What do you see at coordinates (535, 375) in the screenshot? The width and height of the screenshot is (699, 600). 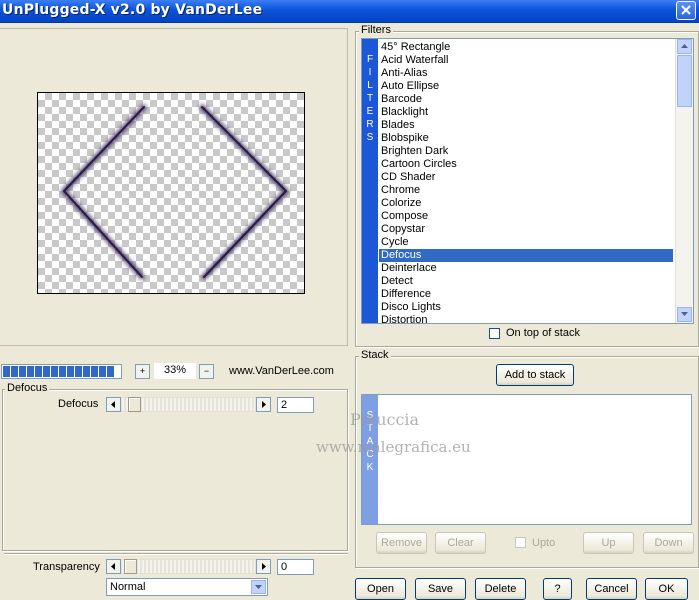 I see `add-to-stack-button: Add to stack` at bounding box center [535, 375].